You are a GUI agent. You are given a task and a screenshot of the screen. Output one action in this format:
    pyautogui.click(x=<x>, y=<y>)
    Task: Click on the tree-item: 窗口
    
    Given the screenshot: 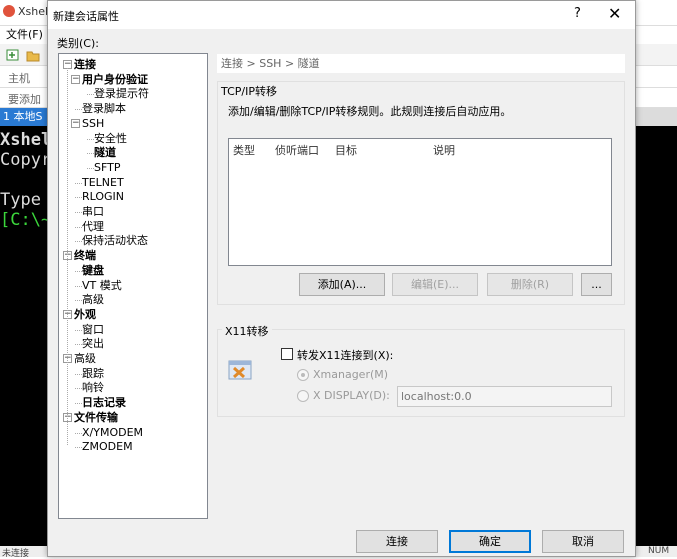 What is the action you would take?
    pyautogui.click(x=93, y=329)
    